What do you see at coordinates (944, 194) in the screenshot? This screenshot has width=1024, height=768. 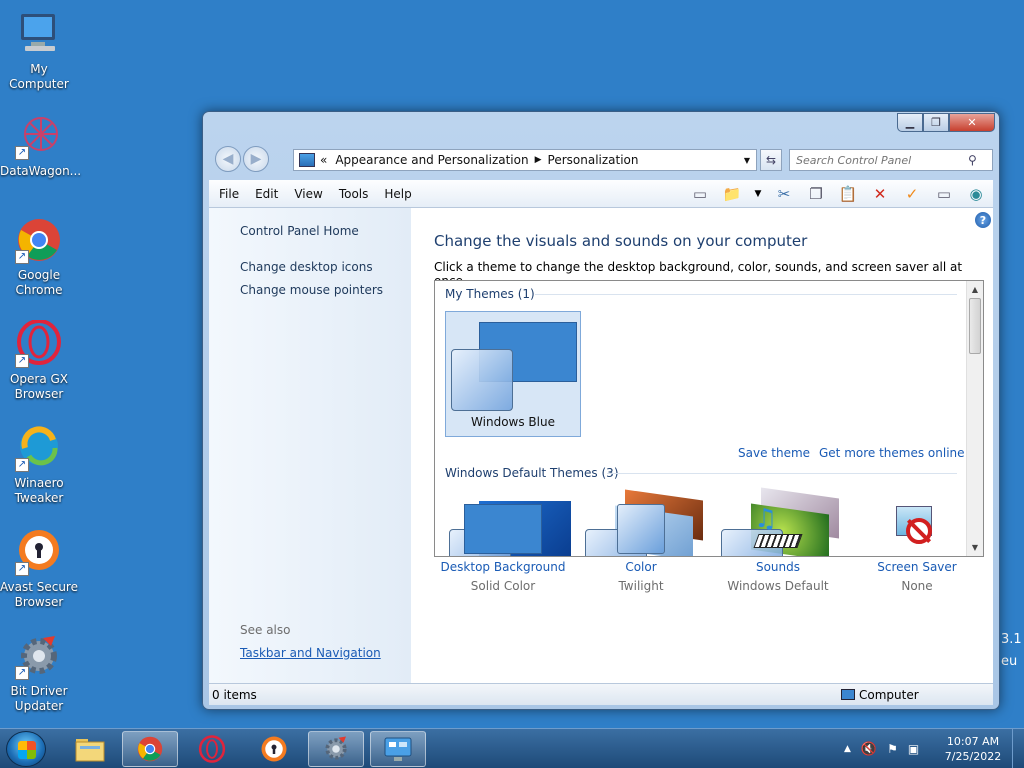 I see `rename-icon: ▭` at bounding box center [944, 194].